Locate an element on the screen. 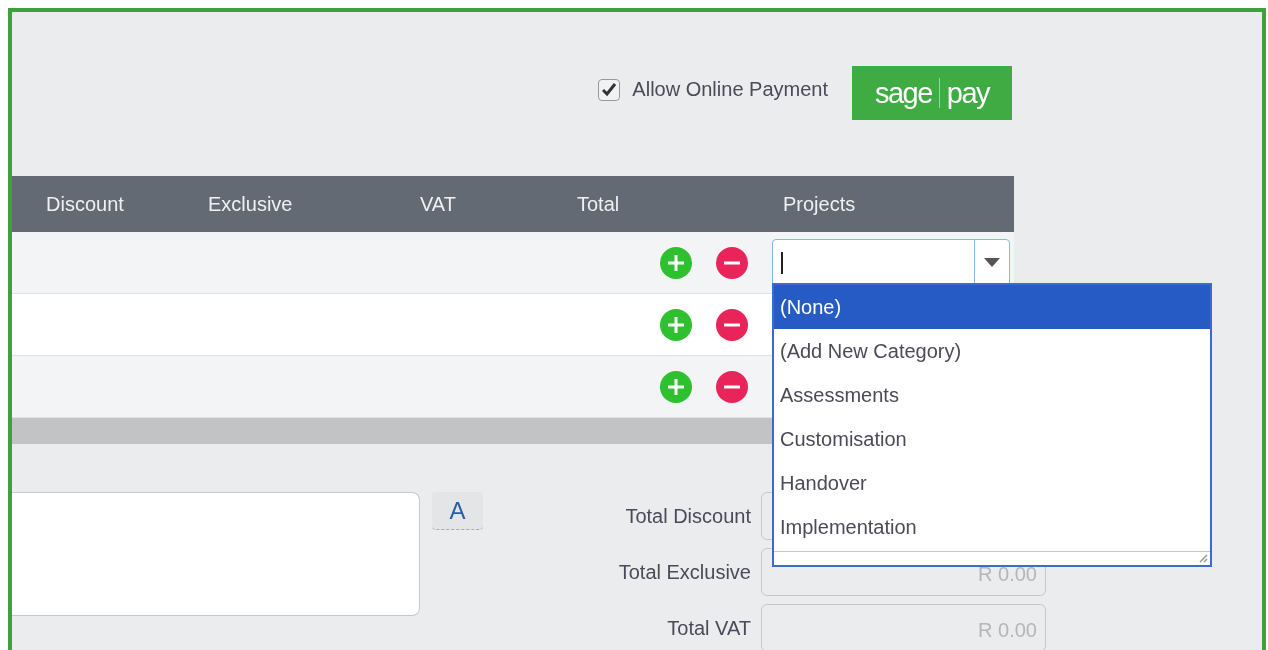 The width and height of the screenshot is (1268, 650). checkbox is located at coordinates (609, 89).